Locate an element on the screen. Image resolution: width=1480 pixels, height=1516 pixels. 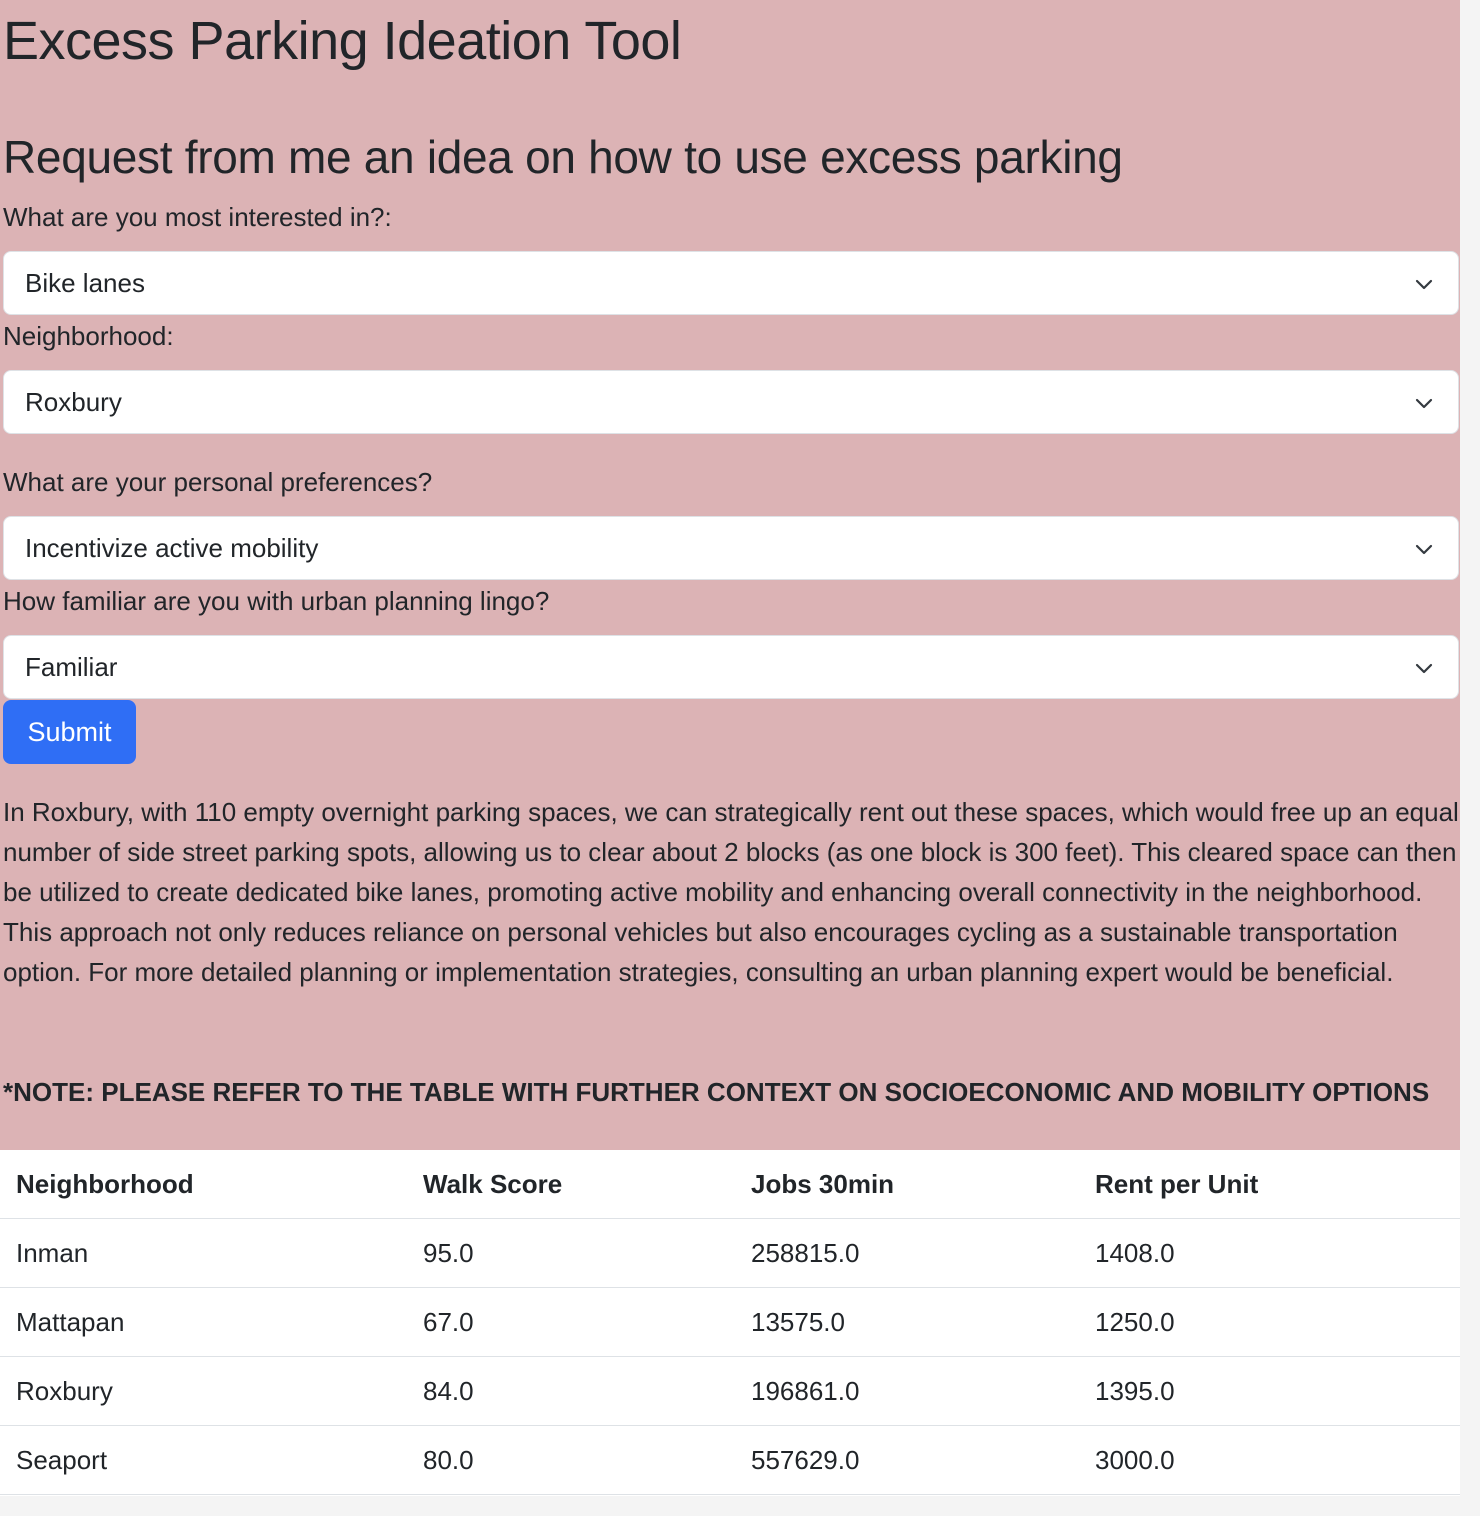
interest-label: What are you most interested in?: is located at coordinates (197, 217).